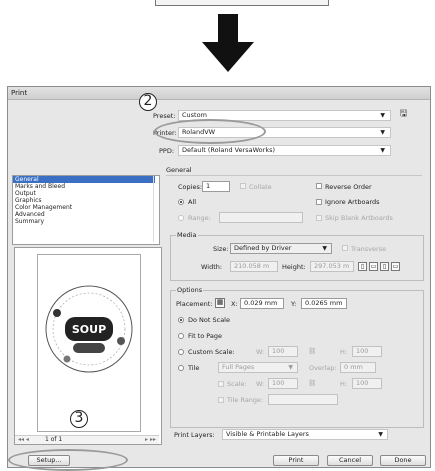 The width and height of the screenshot is (435, 471). Describe the element at coordinates (258, 367) in the screenshot. I see `tile-select: Full Pages ▼` at that location.